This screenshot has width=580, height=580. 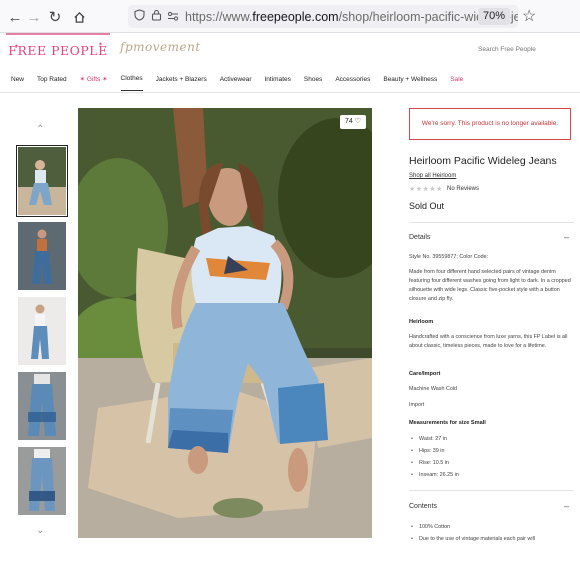 I want to click on style-number: Style No. 39559877; Color Code:, so click(x=449, y=257).